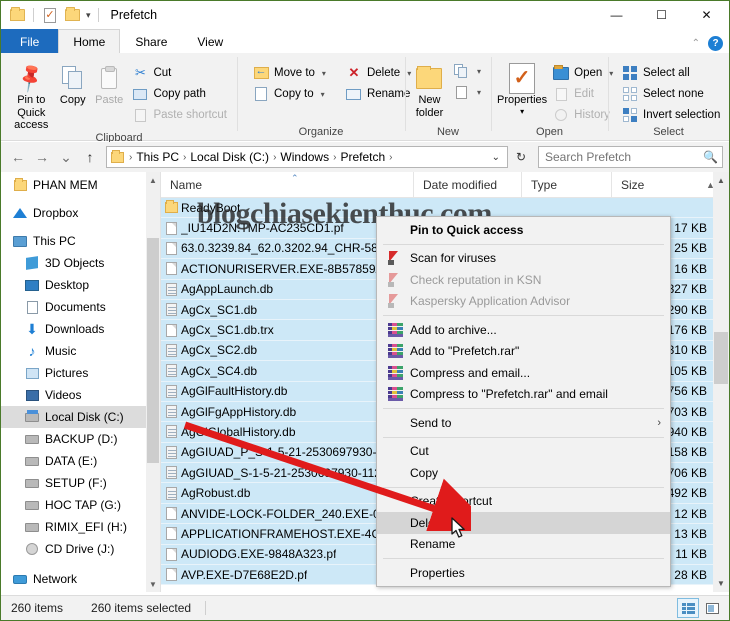 The width and height of the screenshot is (730, 621). Describe the element at coordinates (623, 157) in the screenshot. I see `search-input` at that location.